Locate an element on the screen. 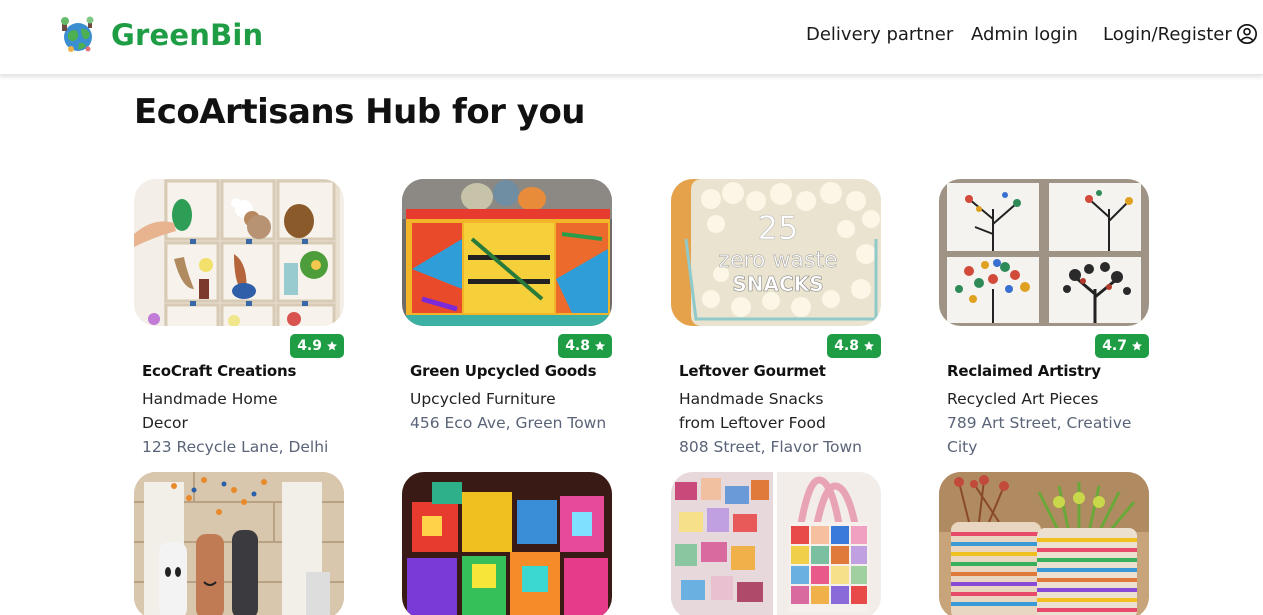  card-image-bottle-decor is located at coordinates (239, 543).